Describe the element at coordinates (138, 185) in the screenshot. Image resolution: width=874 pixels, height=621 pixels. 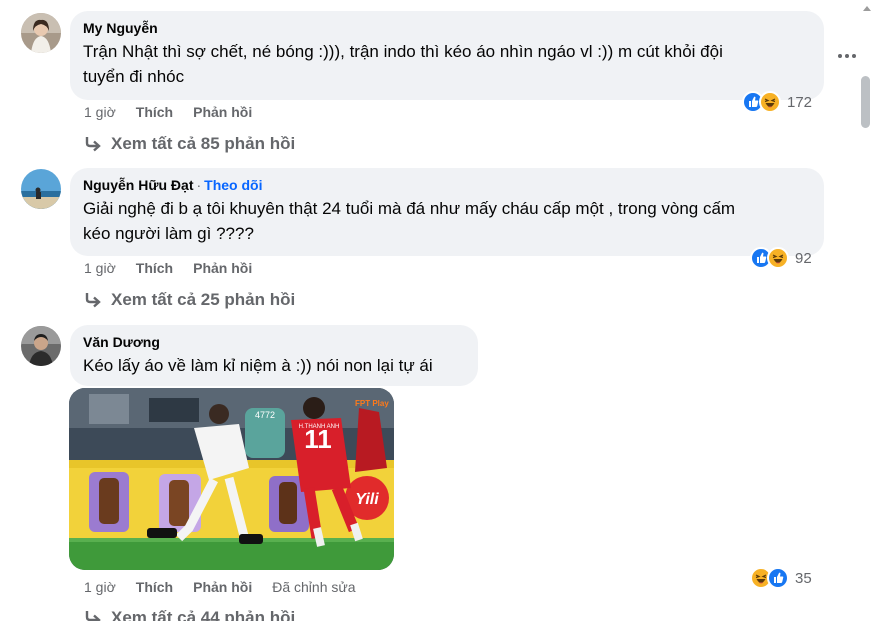
I see `comment-author: Nguyễn Hữu Đạt` at that location.